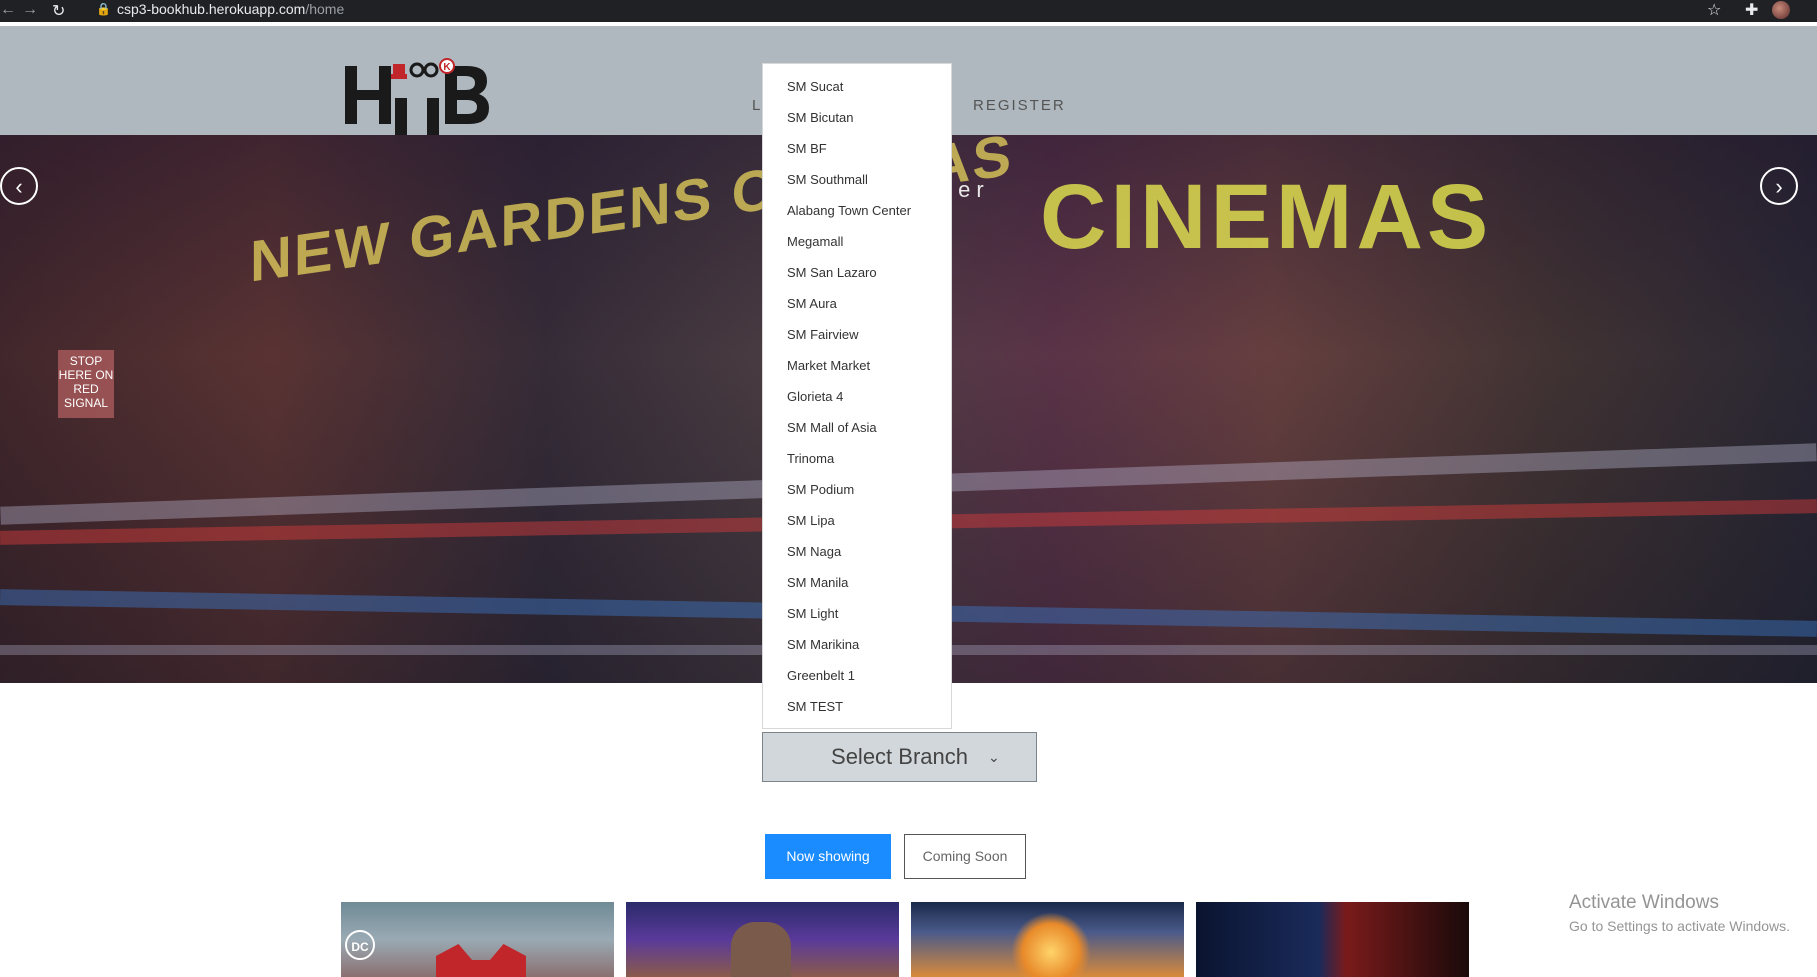 This screenshot has width=1817, height=977. Describe the element at coordinates (58, 11) in the screenshot. I see `reload-icon: ↻` at that location.